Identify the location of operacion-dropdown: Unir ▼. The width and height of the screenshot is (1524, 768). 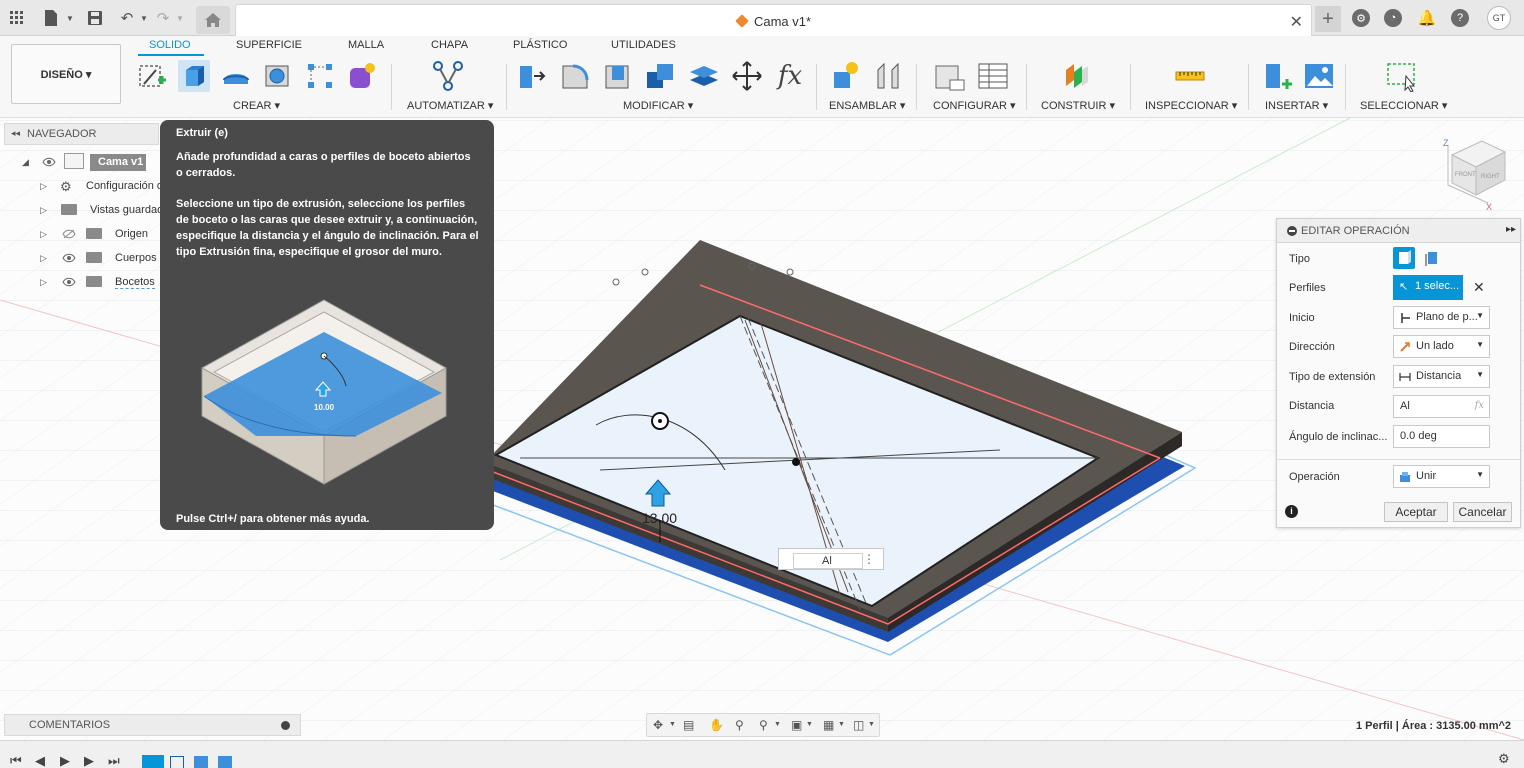
(1441, 476).